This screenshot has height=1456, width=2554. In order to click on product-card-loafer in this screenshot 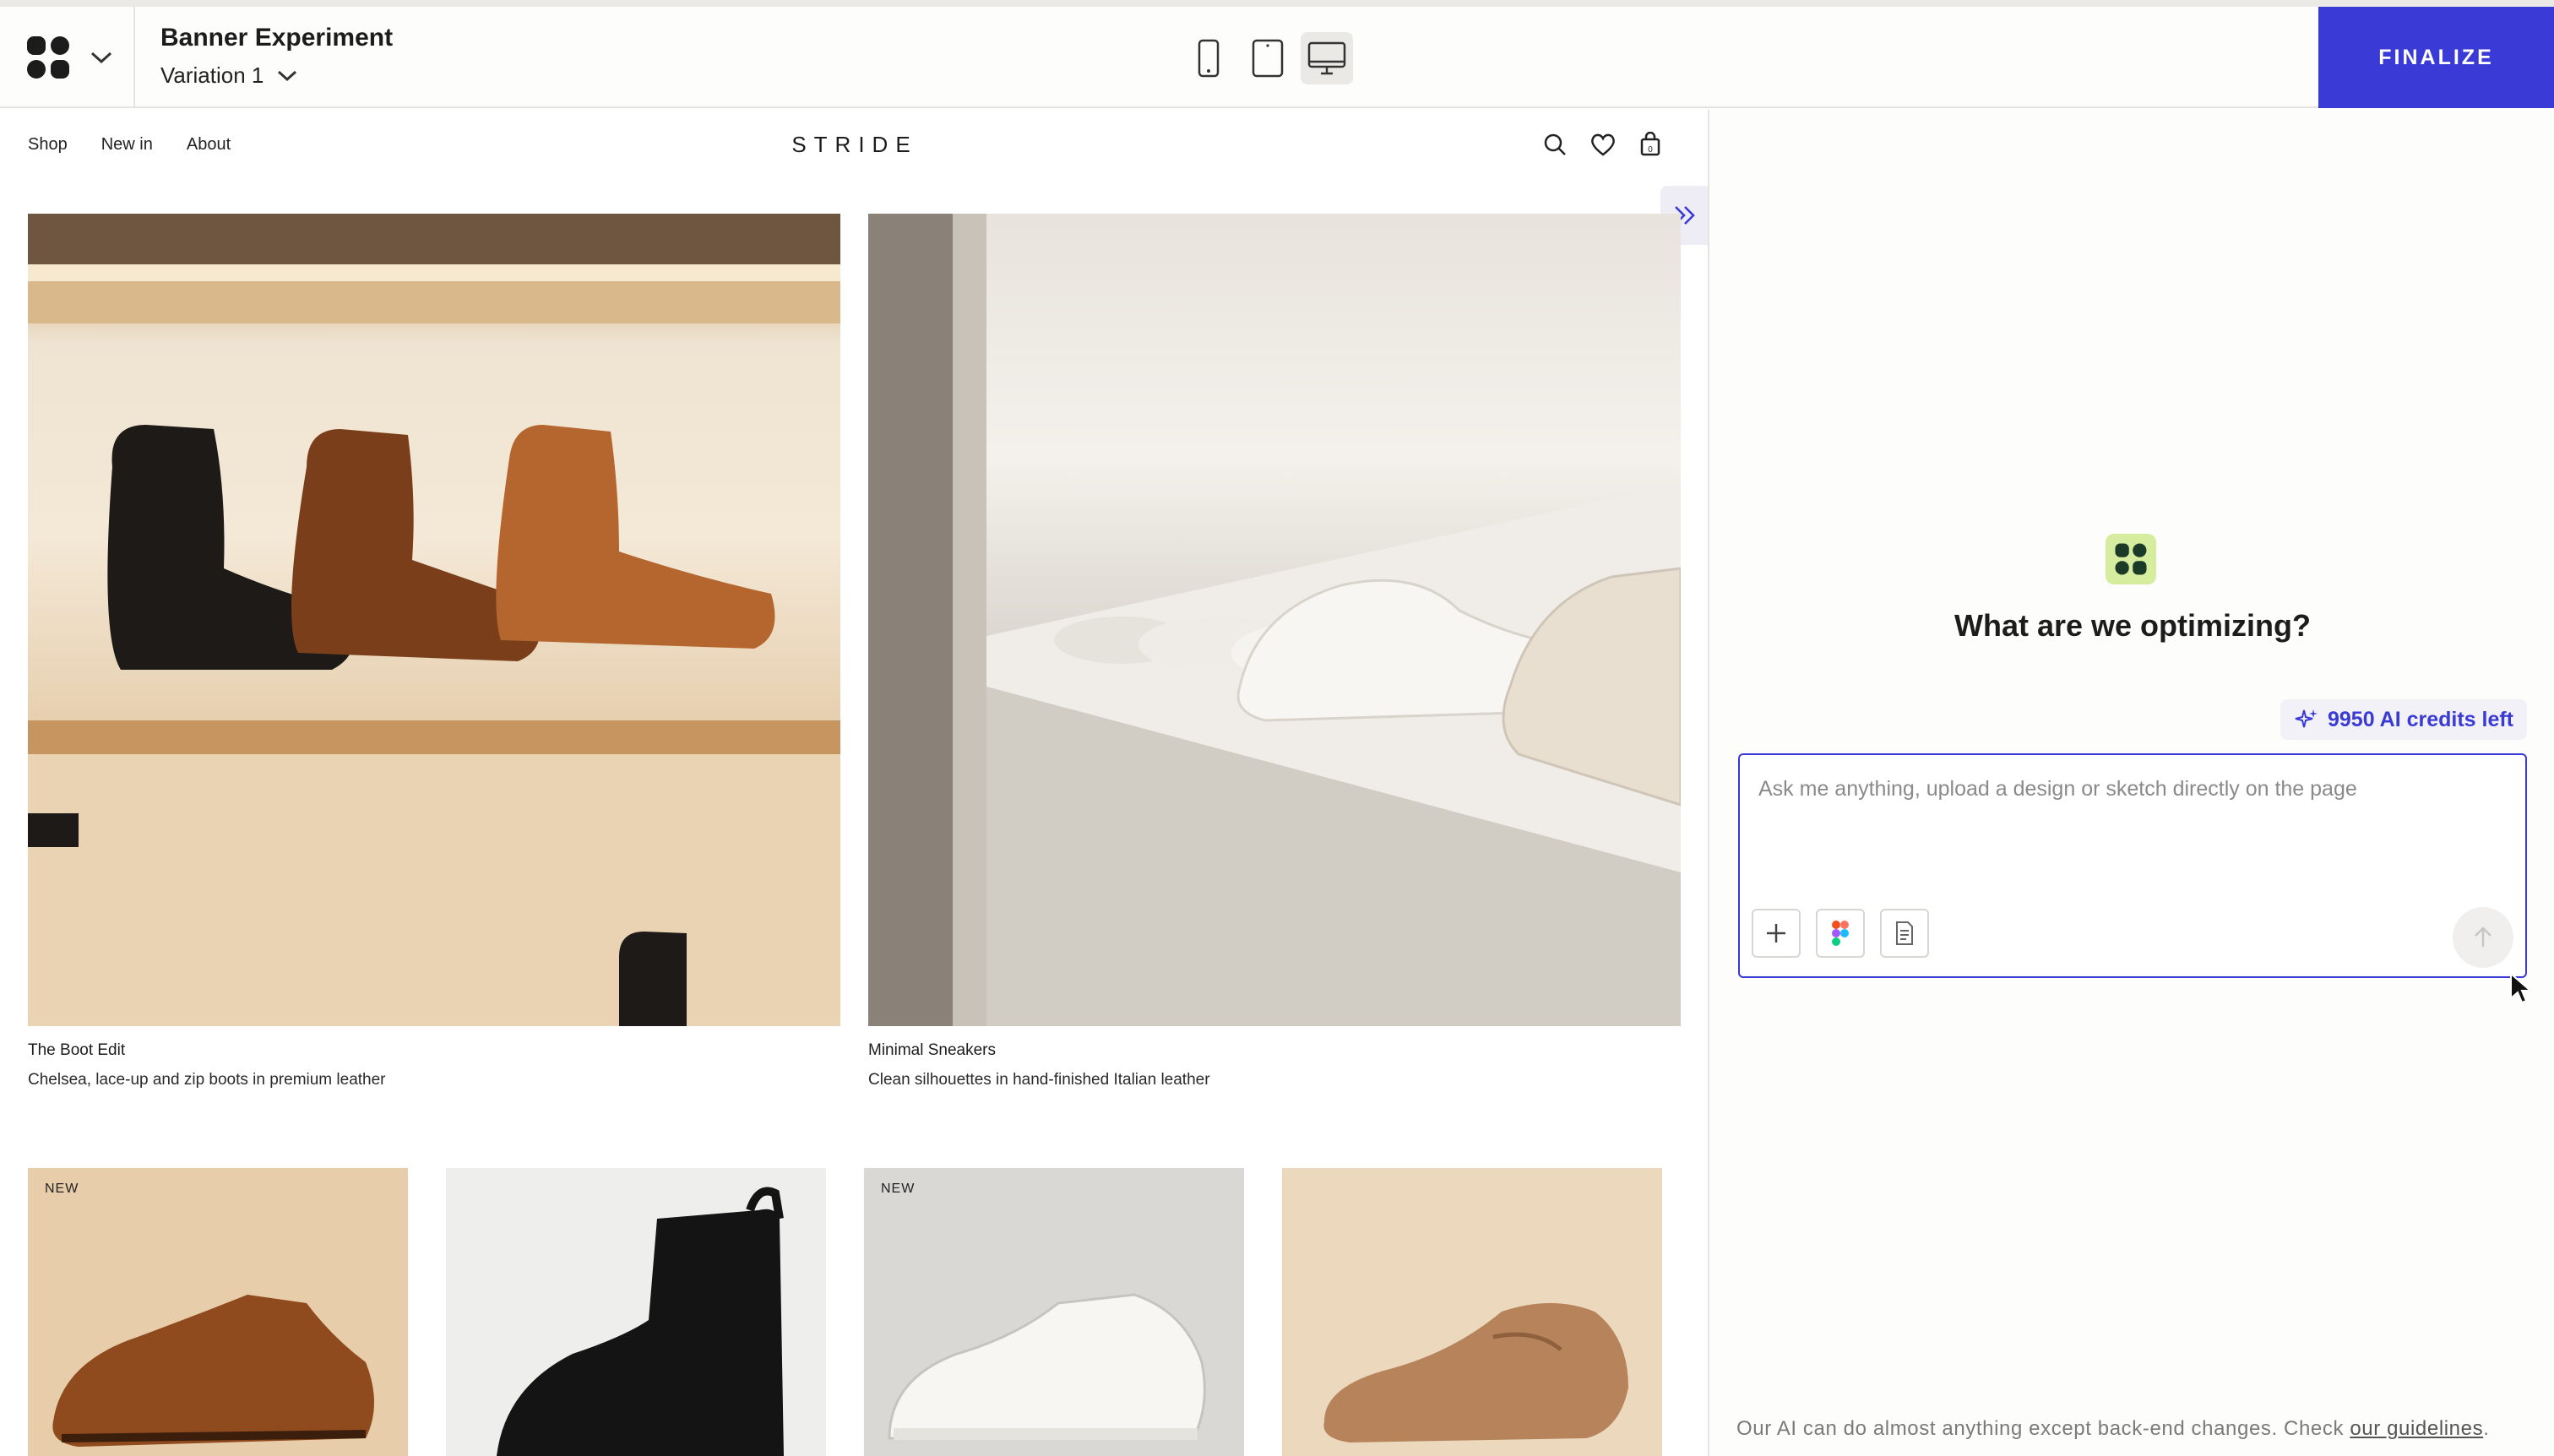, I will do `click(1472, 1312)`.